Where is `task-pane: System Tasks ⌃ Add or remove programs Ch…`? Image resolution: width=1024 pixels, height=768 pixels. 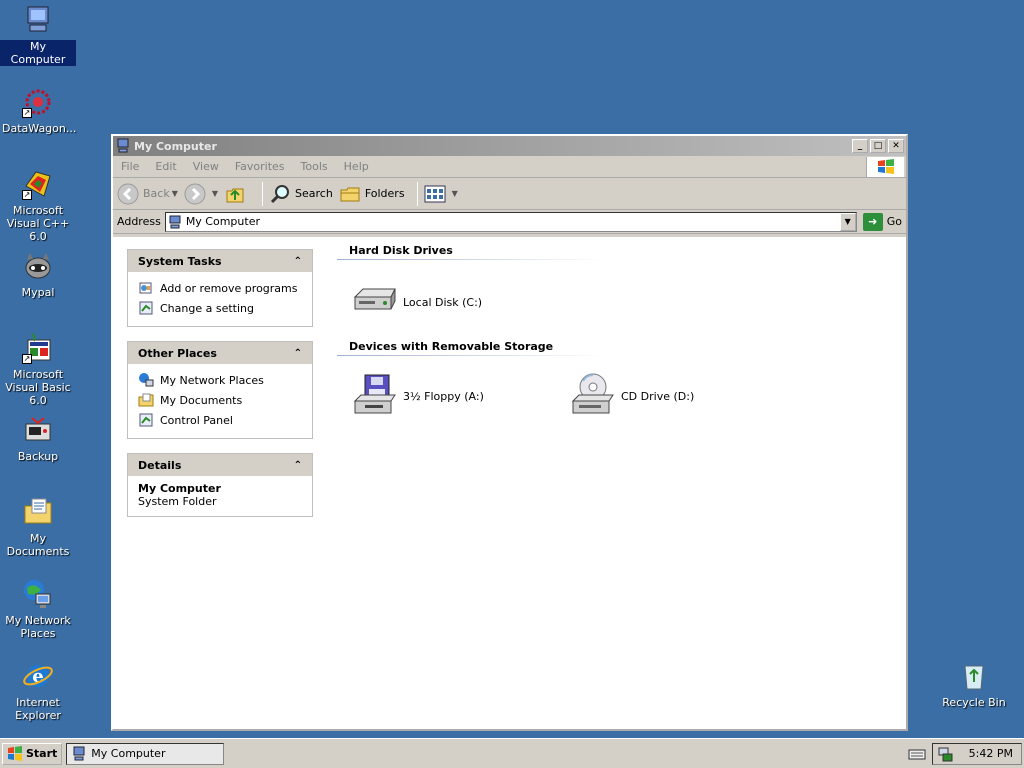
task-pane: System Tasks ⌃ Add or remove programs Ch… is located at coordinates (218, 483).